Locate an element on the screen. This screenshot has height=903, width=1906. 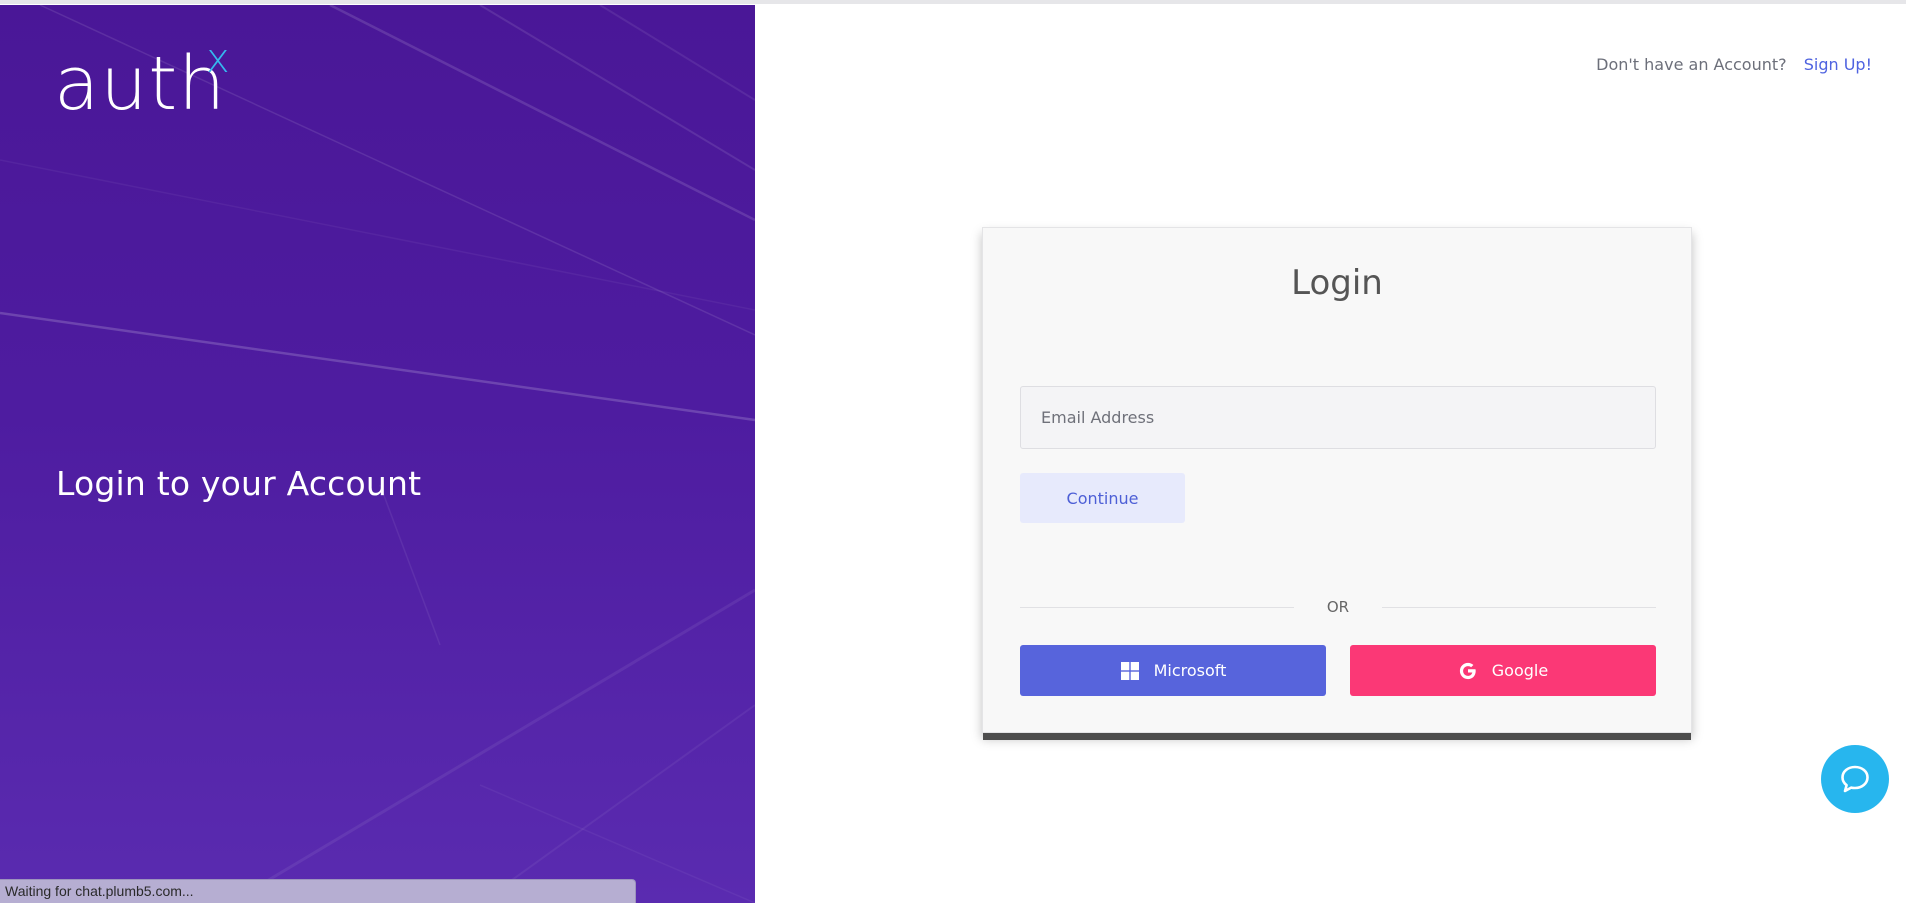
chat-widget-button is located at coordinates (1855, 779).